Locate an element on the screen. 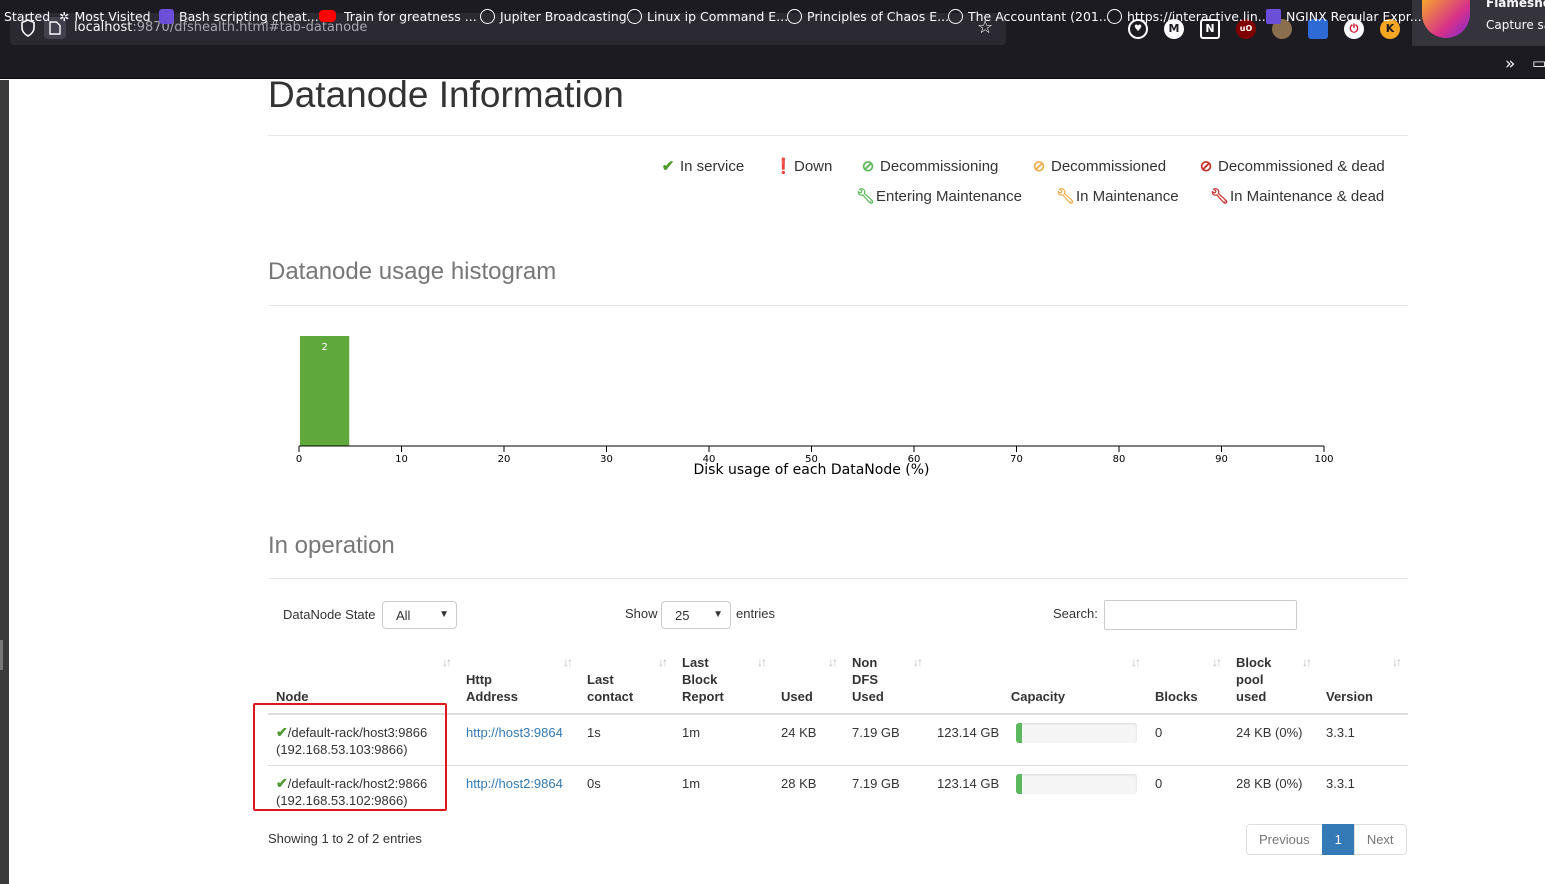  histogram-heading: Datanode usage histogram is located at coordinates (412, 271).